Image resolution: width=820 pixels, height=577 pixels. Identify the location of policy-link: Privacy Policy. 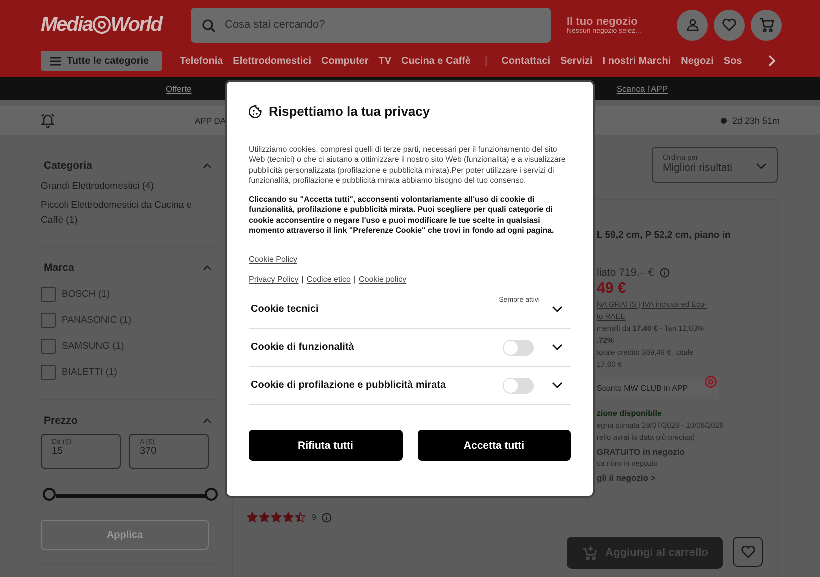
(274, 279).